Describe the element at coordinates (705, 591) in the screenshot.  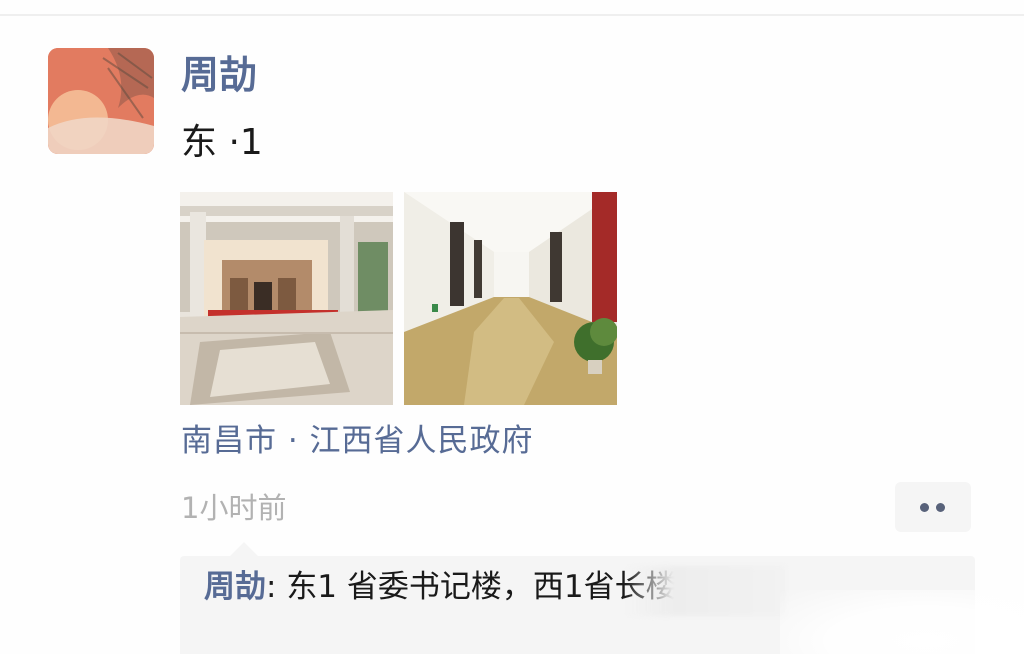
I see `blur-overlay` at that location.